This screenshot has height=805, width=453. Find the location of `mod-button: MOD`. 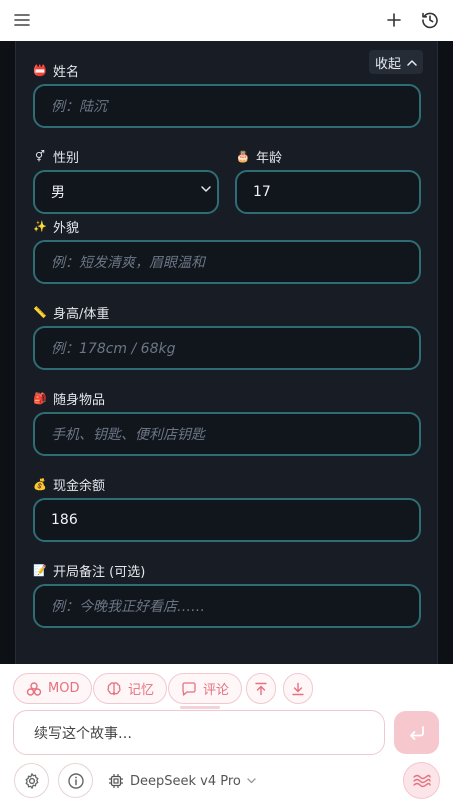

mod-button: MOD is located at coordinates (53, 688).